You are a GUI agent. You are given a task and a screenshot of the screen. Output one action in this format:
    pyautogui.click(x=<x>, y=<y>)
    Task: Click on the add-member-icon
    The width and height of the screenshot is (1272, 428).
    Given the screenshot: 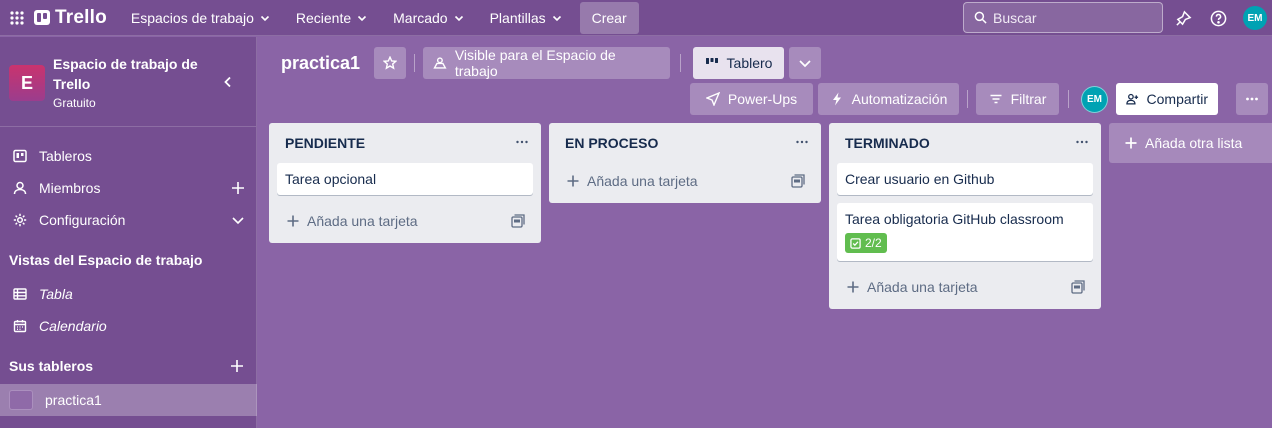 What is the action you would take?
    pyautogui.click(x=238, y=188)
    